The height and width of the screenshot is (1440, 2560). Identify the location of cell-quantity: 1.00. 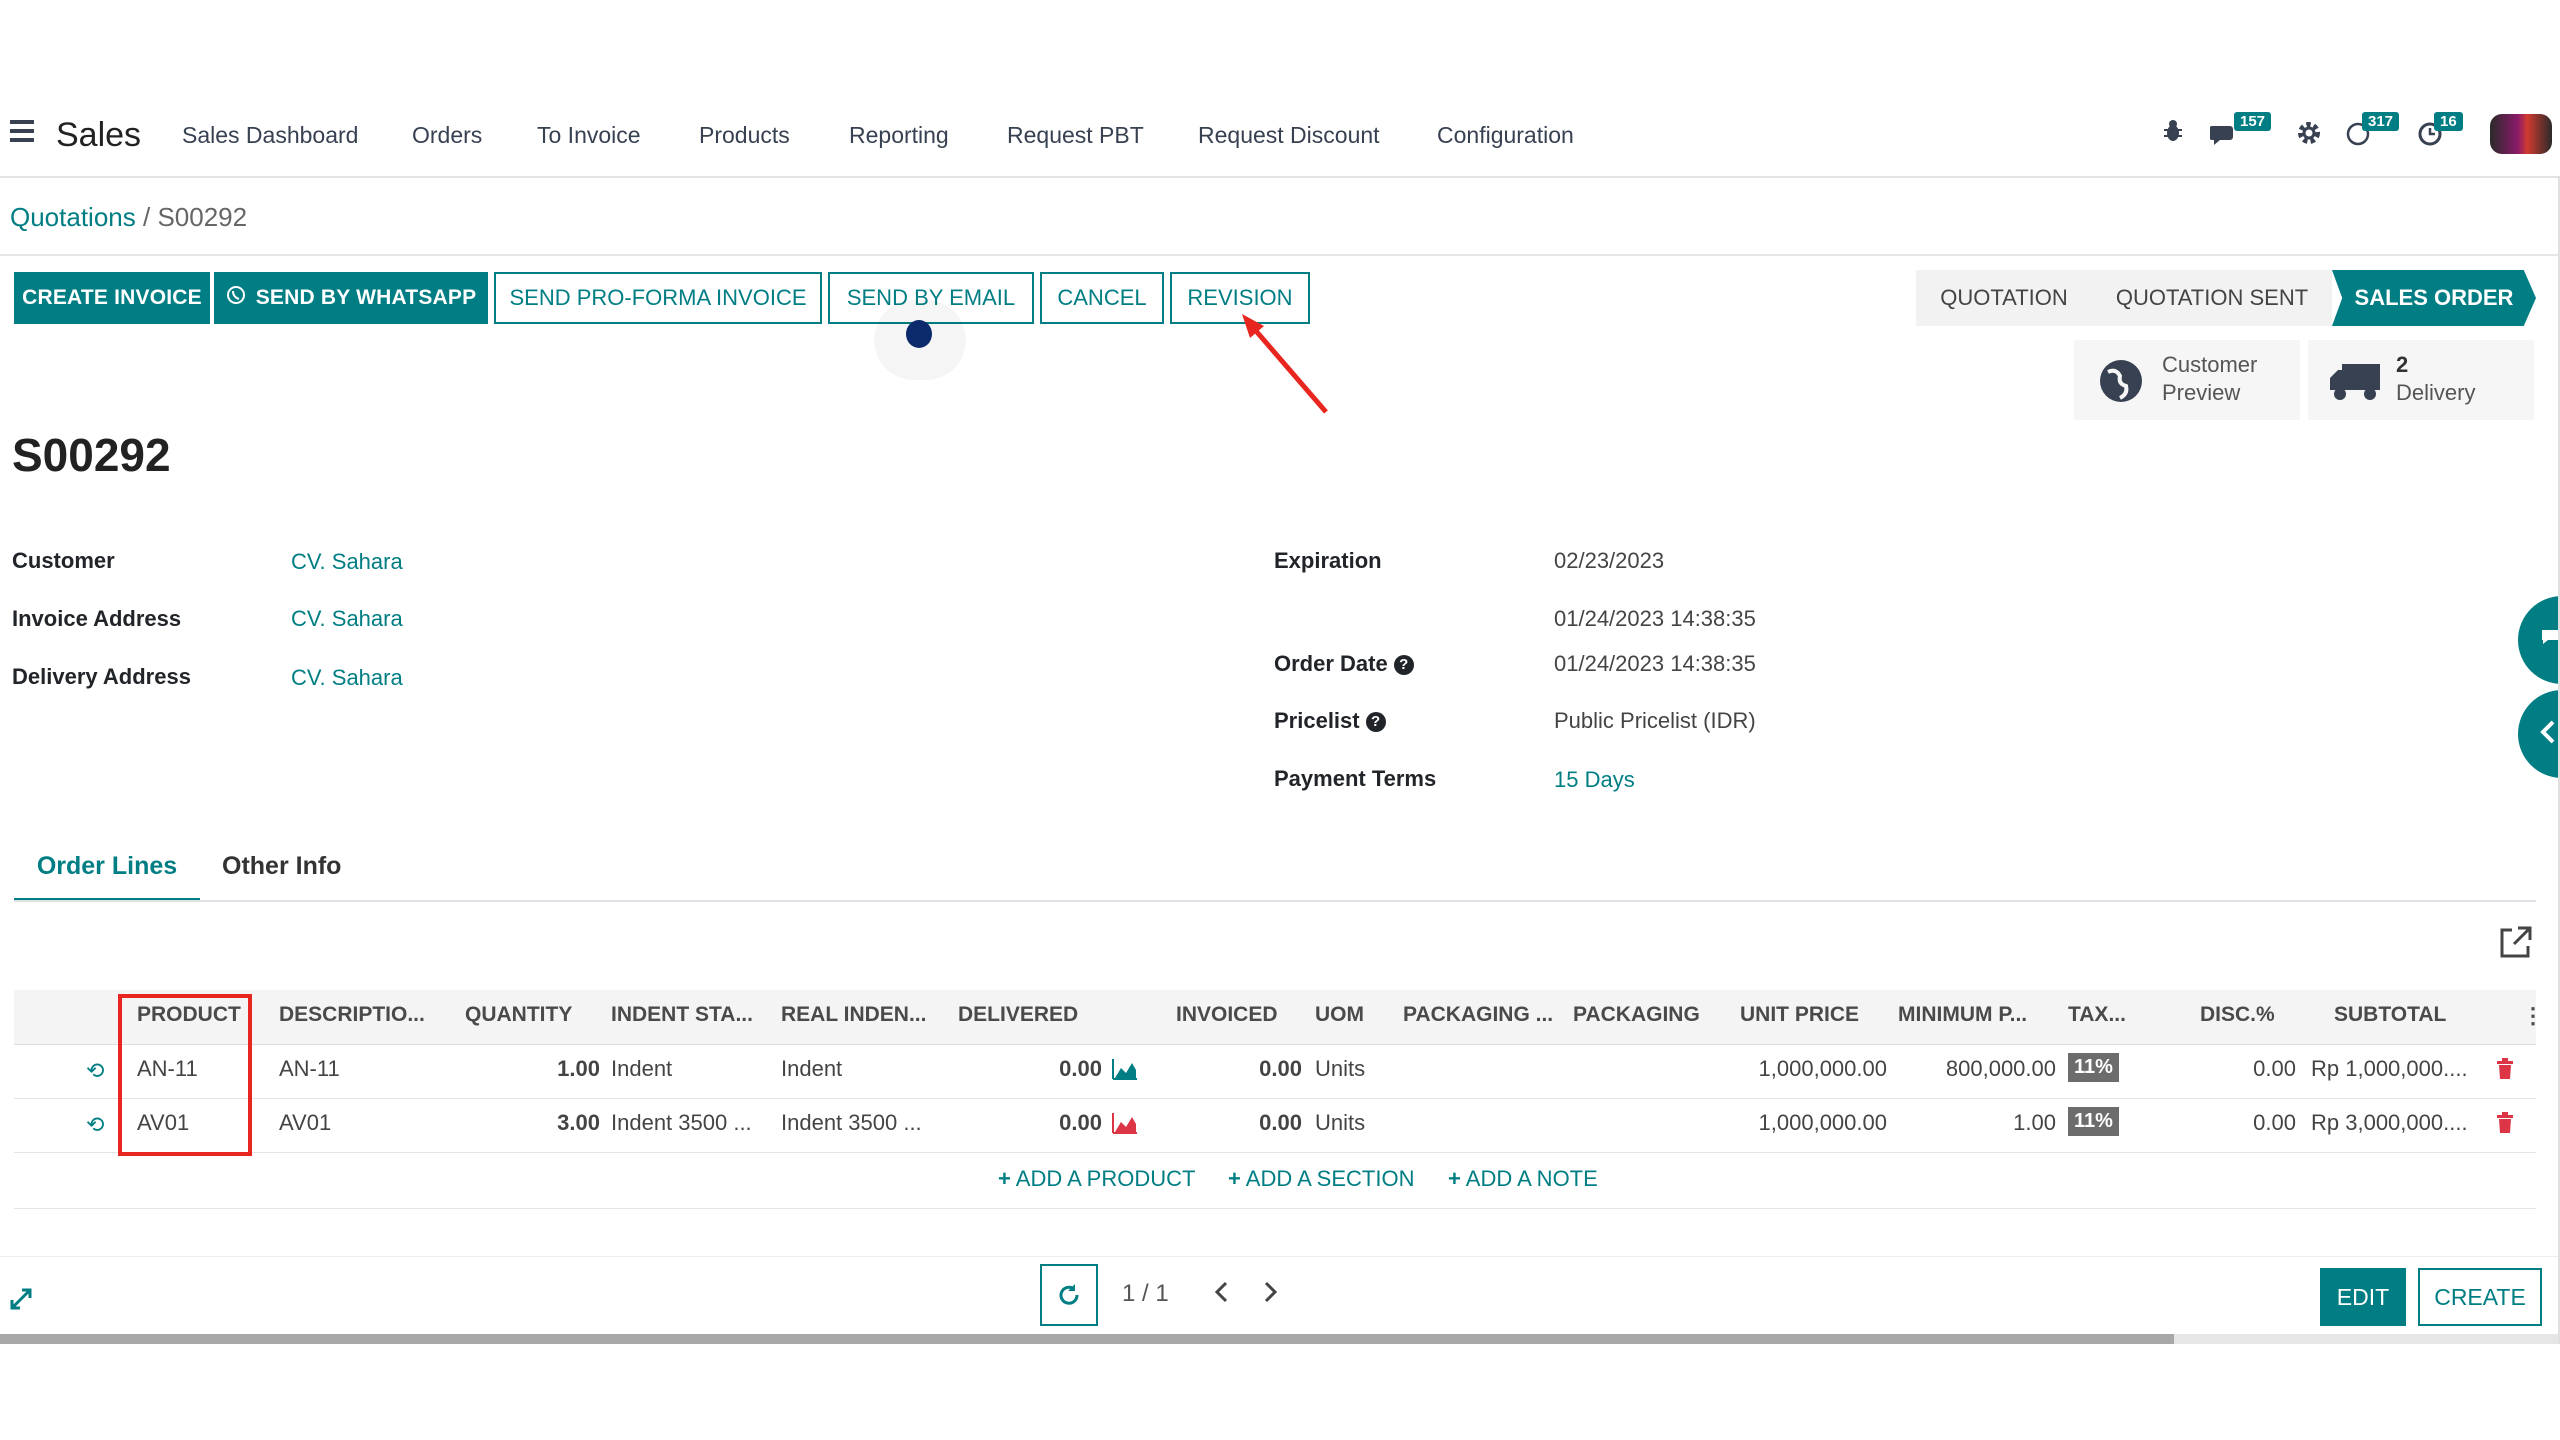
(550, 1069).